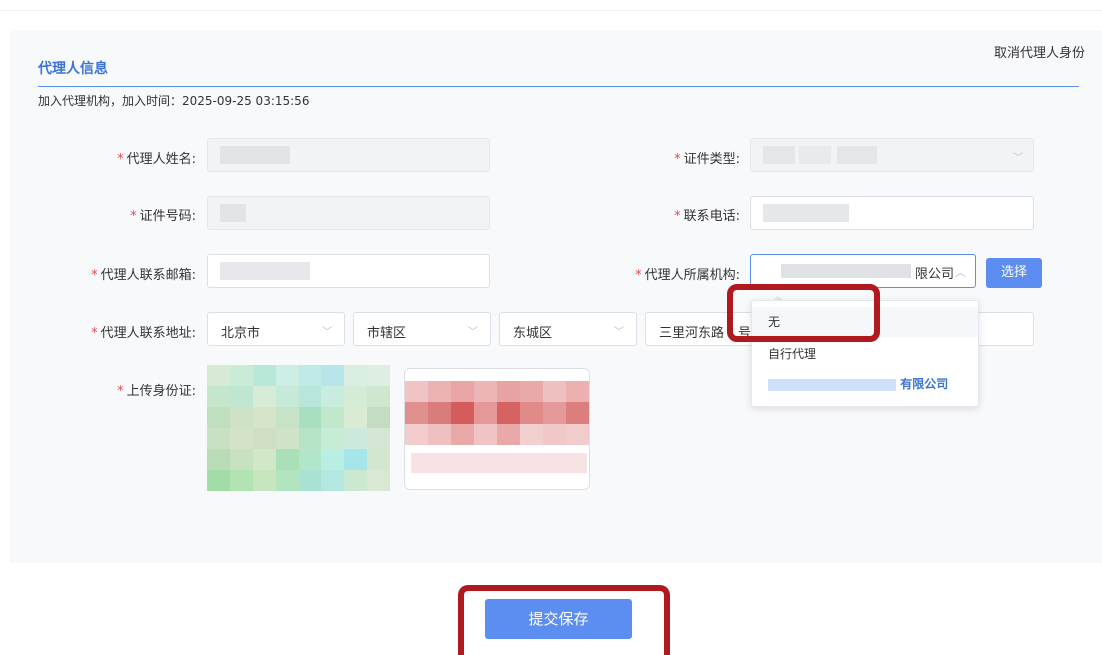 The width and height of the screenshot is (1102, 655). What do you see at coordinates (803, 313) in the screenshot?
I see `highlight-box-option` at bounding box center [803, 313].